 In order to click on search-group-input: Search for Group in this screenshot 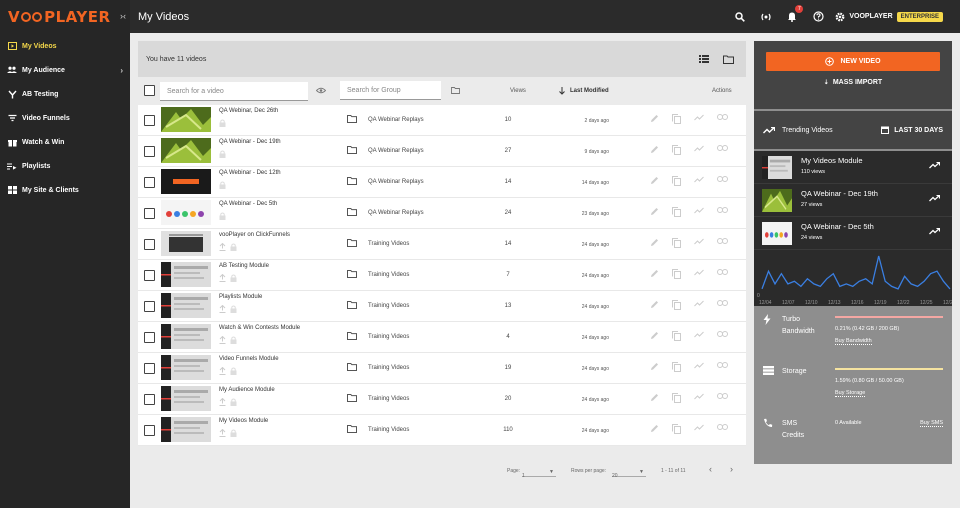, I will do `click(390, 90)`.